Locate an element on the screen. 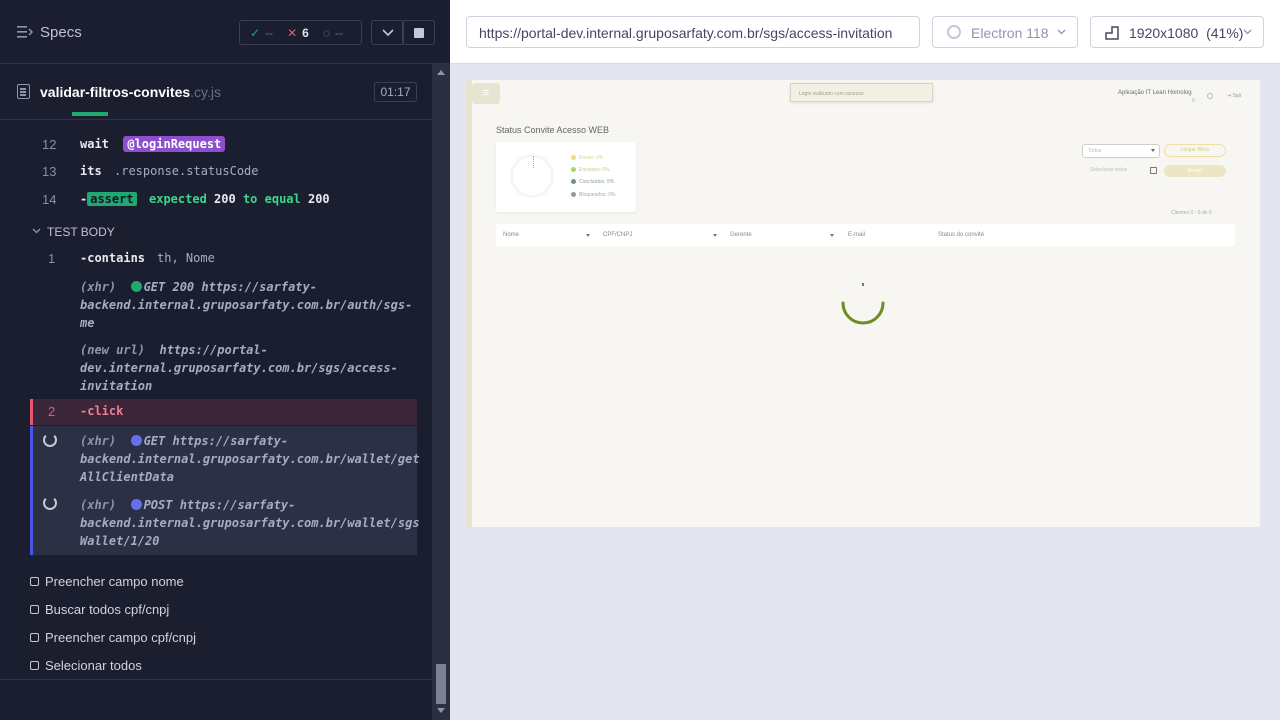  command-name: wait @loginRequest is located at coordinates (153, 144).